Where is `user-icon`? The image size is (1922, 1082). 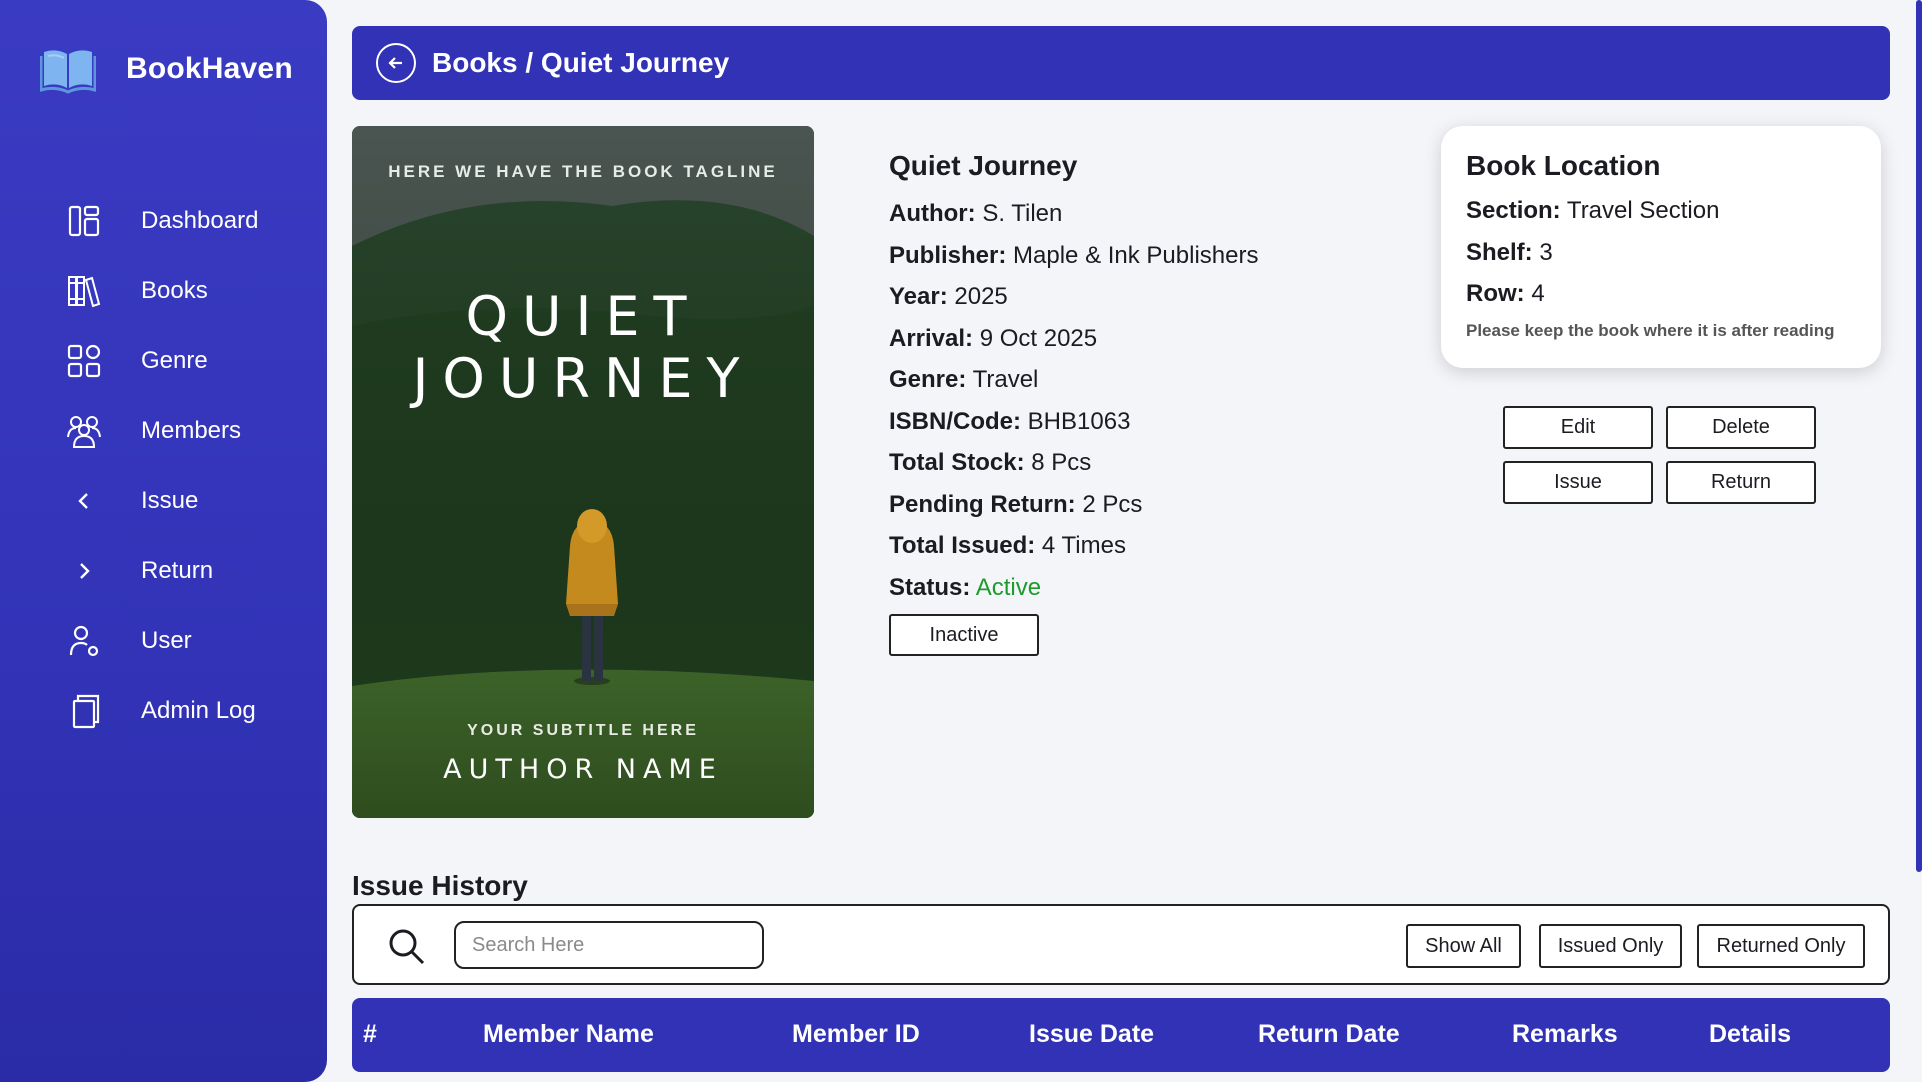 user-icon is located at coordinates (84, 641).